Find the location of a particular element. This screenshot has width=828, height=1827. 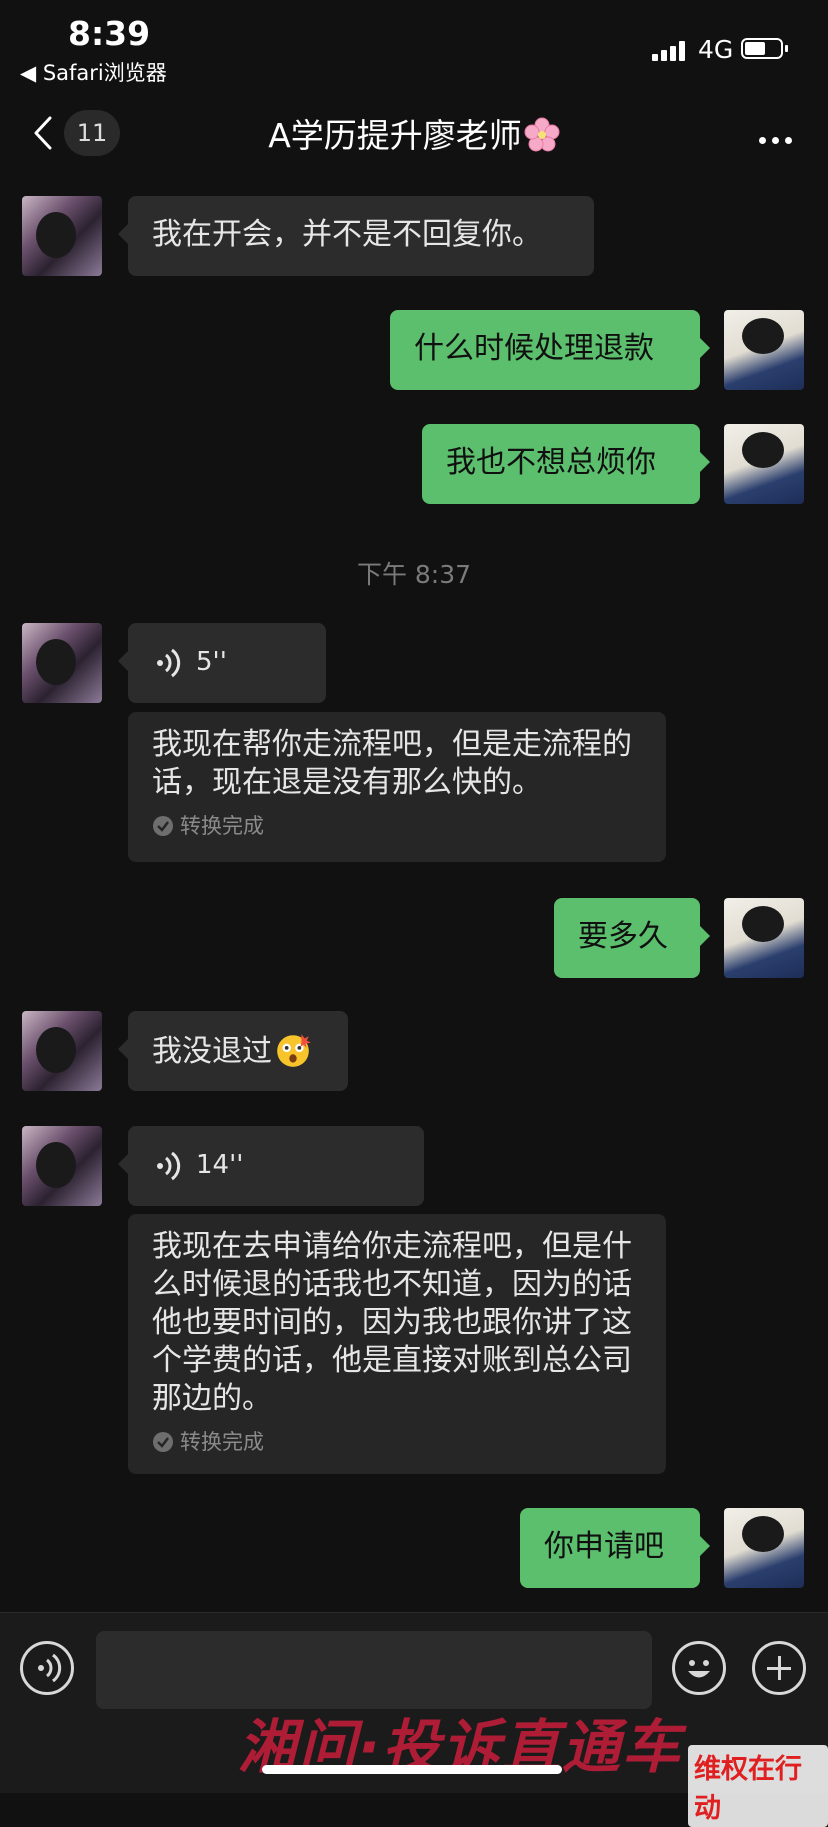

voice-input-icon is located at coordinates (47, 1668).